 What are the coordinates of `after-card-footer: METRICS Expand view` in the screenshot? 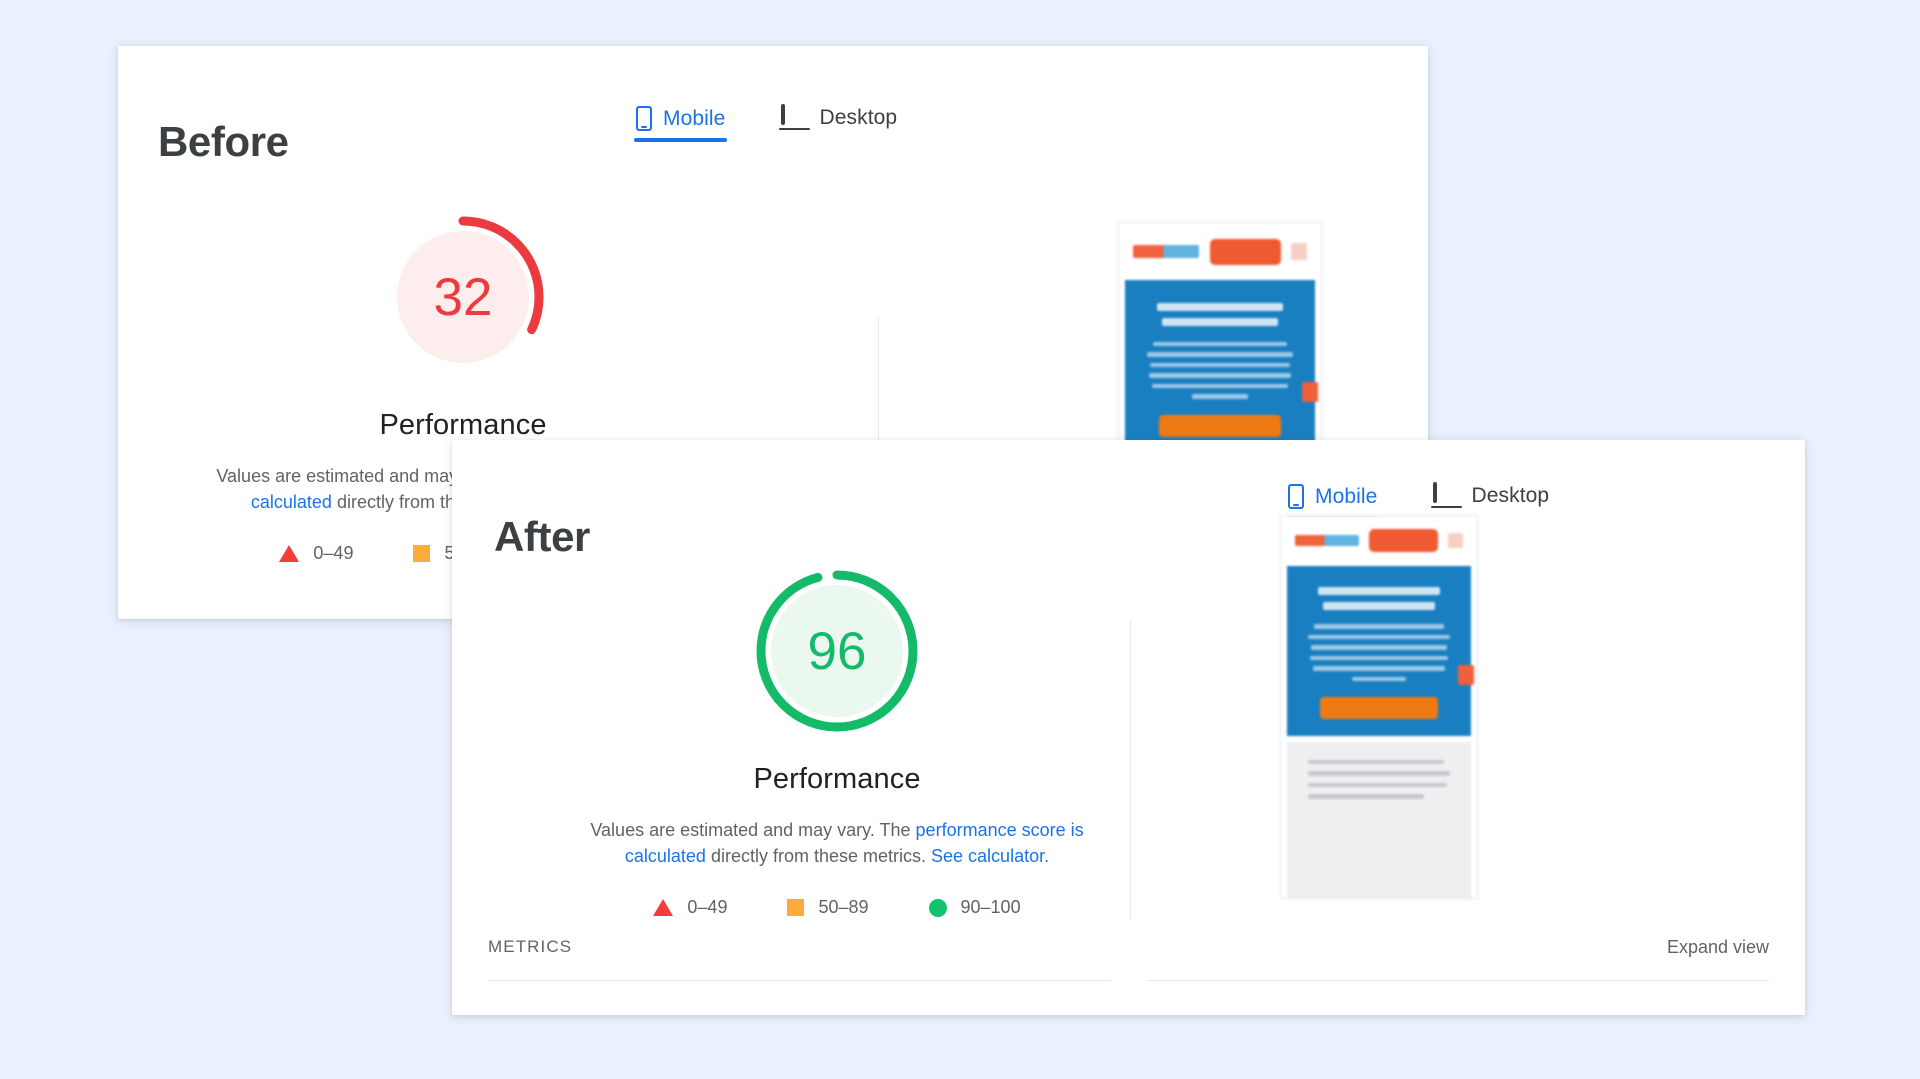 It's located at (1128, 967).